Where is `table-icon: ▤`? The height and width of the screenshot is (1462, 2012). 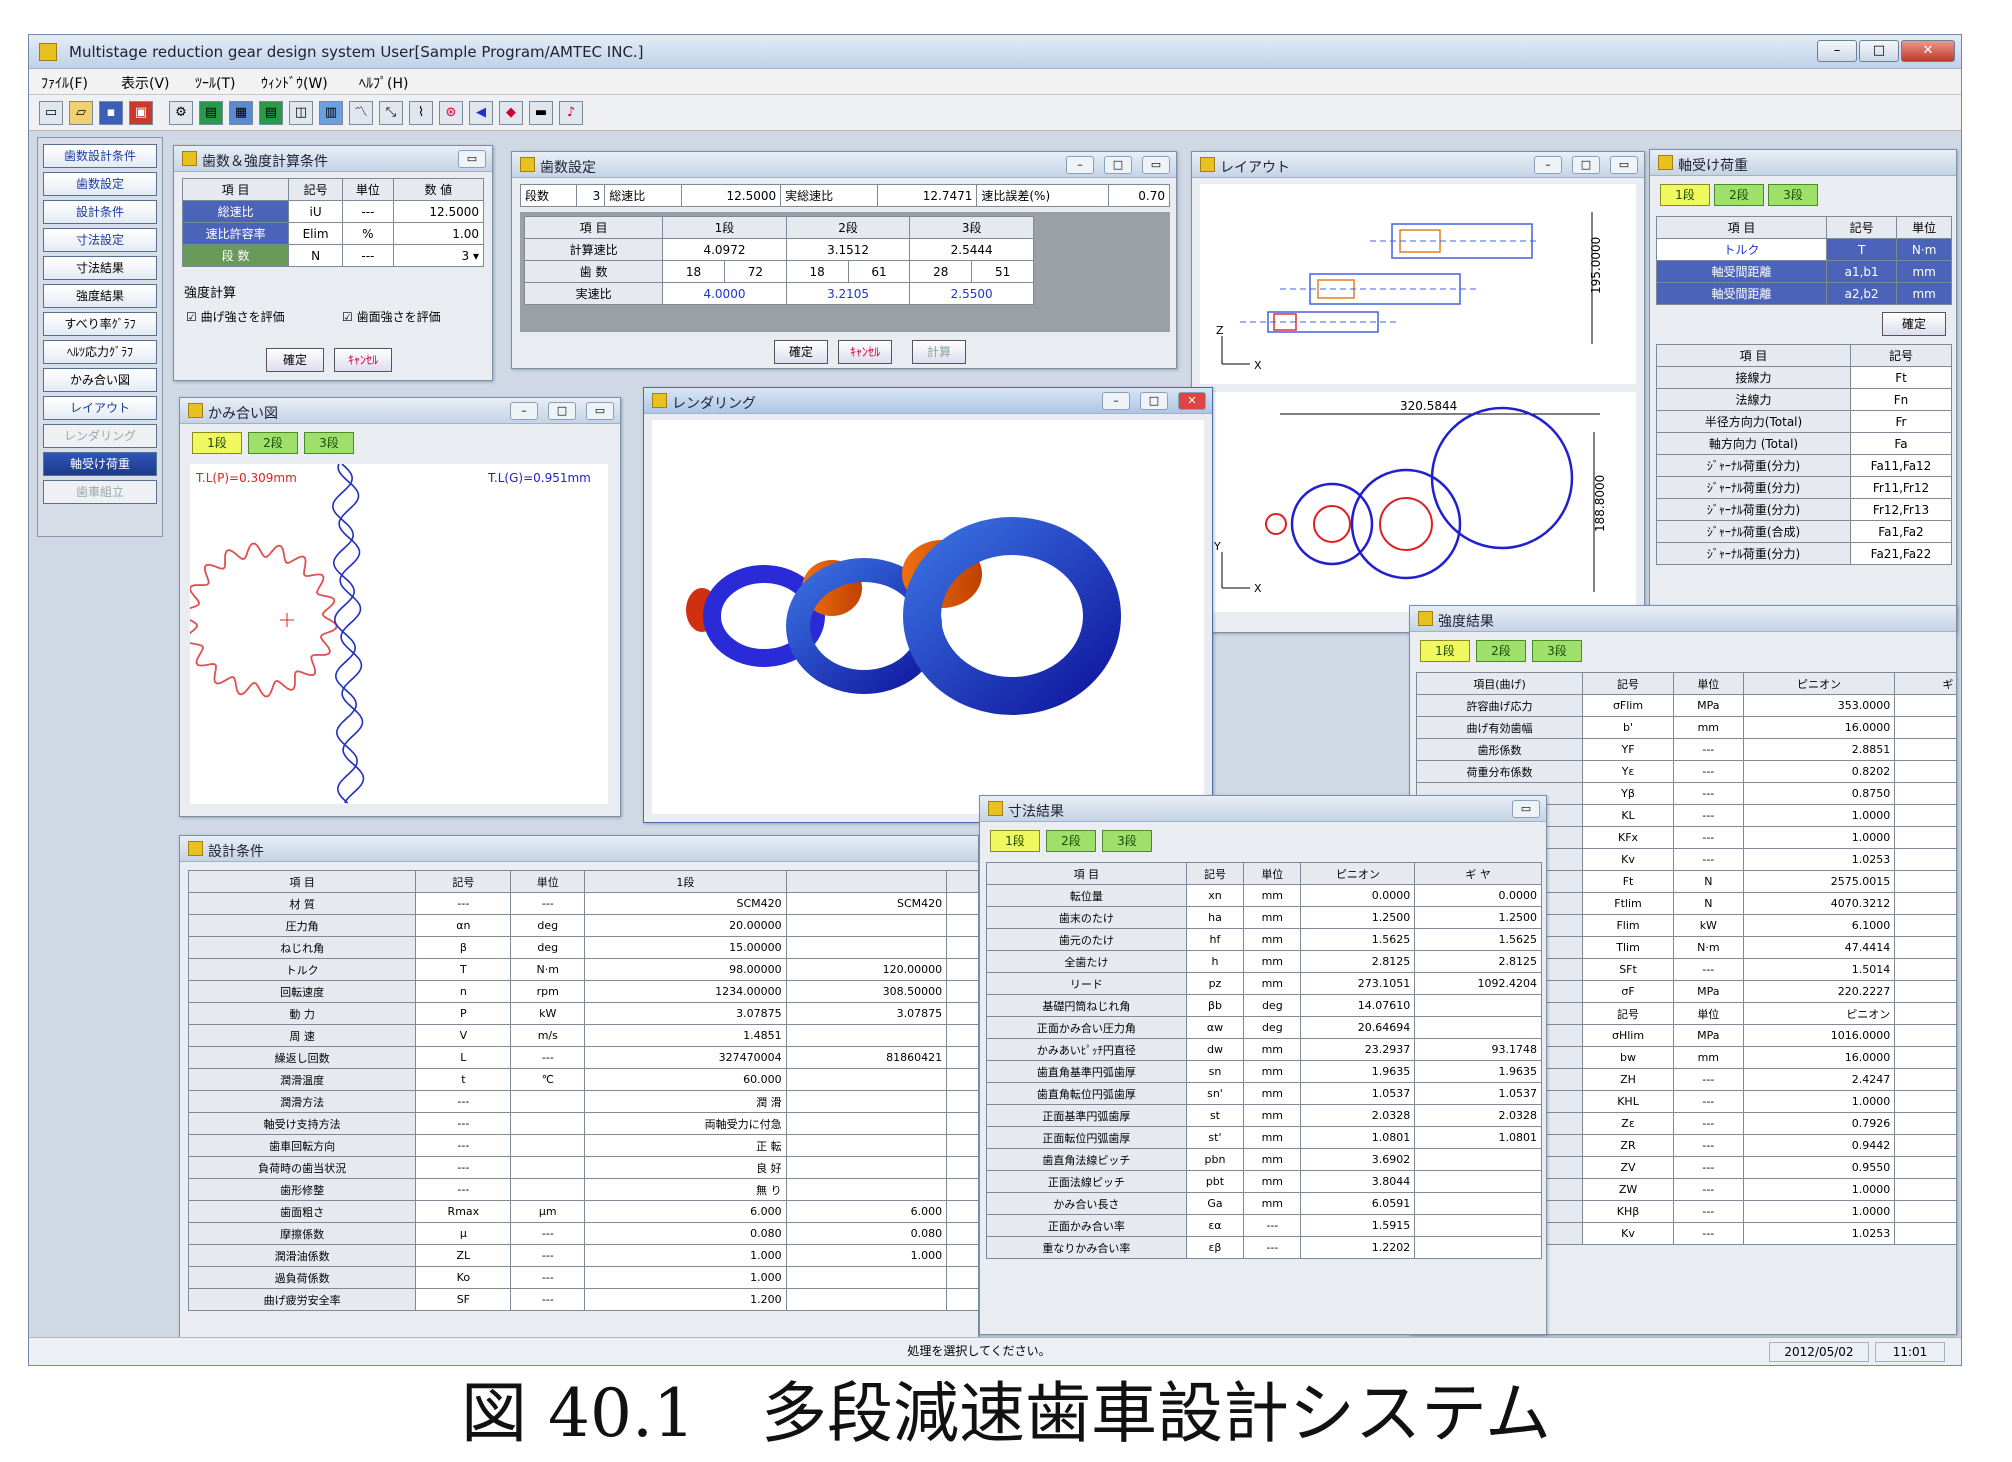
table-icon: ▤ is located at coordinates (211, 113).